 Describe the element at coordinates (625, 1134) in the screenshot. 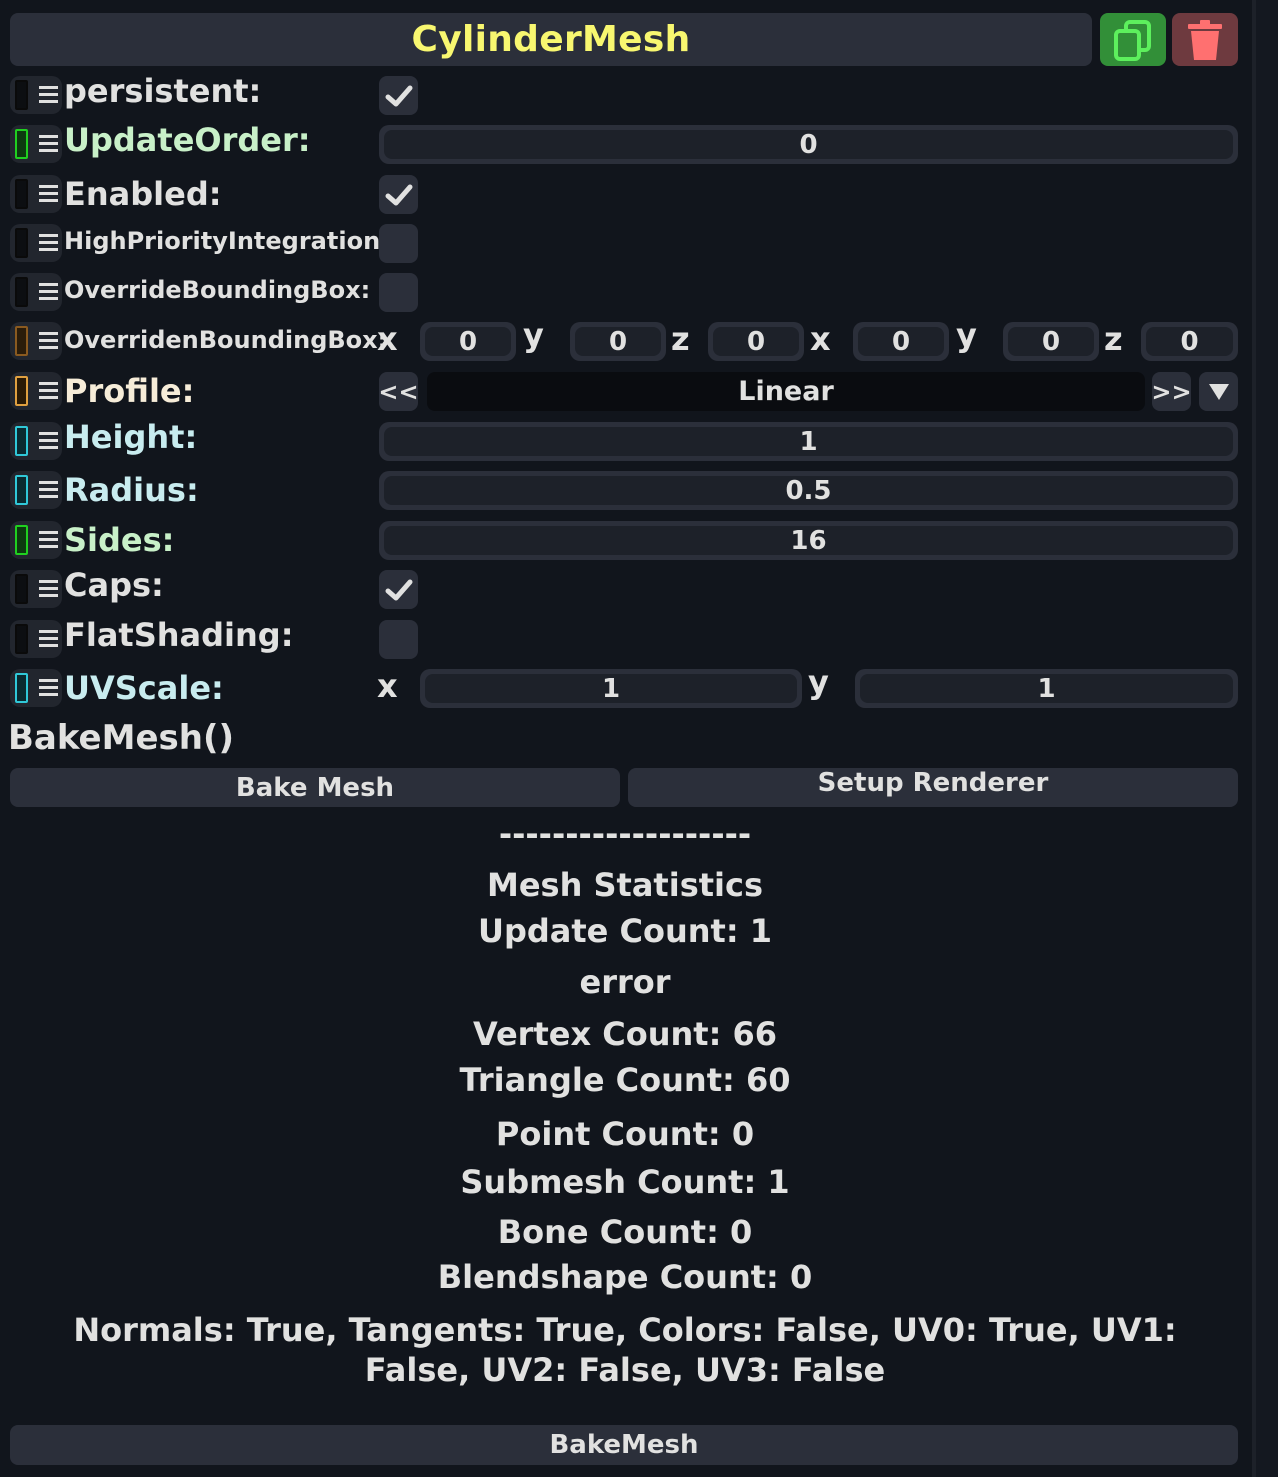

I see `stats-point-count: Point Count: 0` at that location.